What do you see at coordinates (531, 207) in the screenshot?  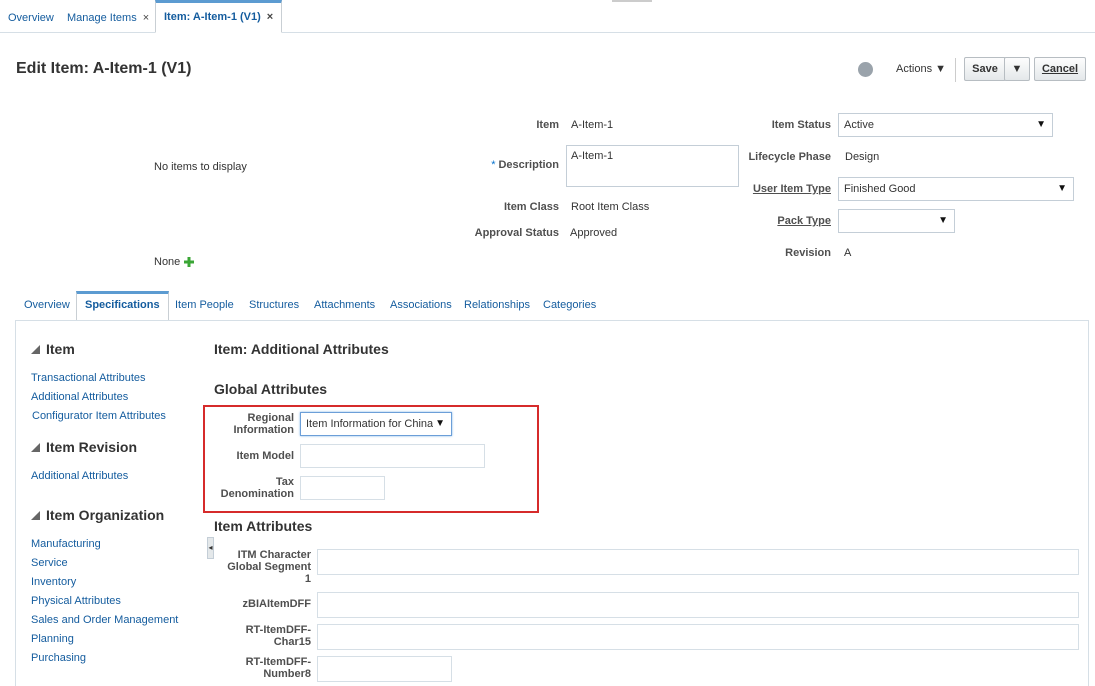 I see `item-class-label: Item Class` at bounding box center [531, 207].